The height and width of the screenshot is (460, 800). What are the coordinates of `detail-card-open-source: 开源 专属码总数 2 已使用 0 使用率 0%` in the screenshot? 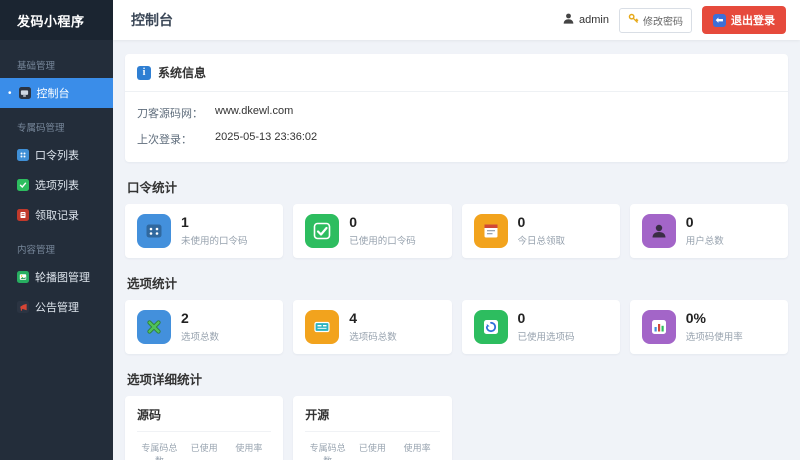 It's located at (372, 428).